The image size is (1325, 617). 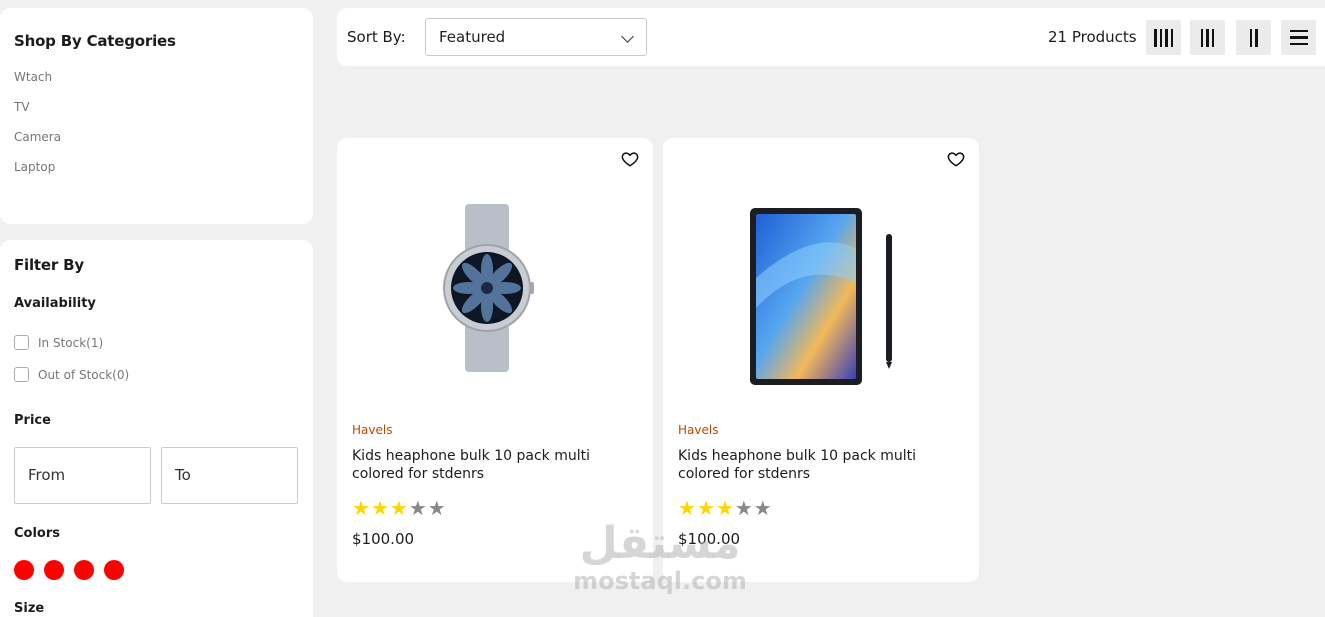 I want to click on in-stock-option: In Stock(1), so click(x=58, y=342).